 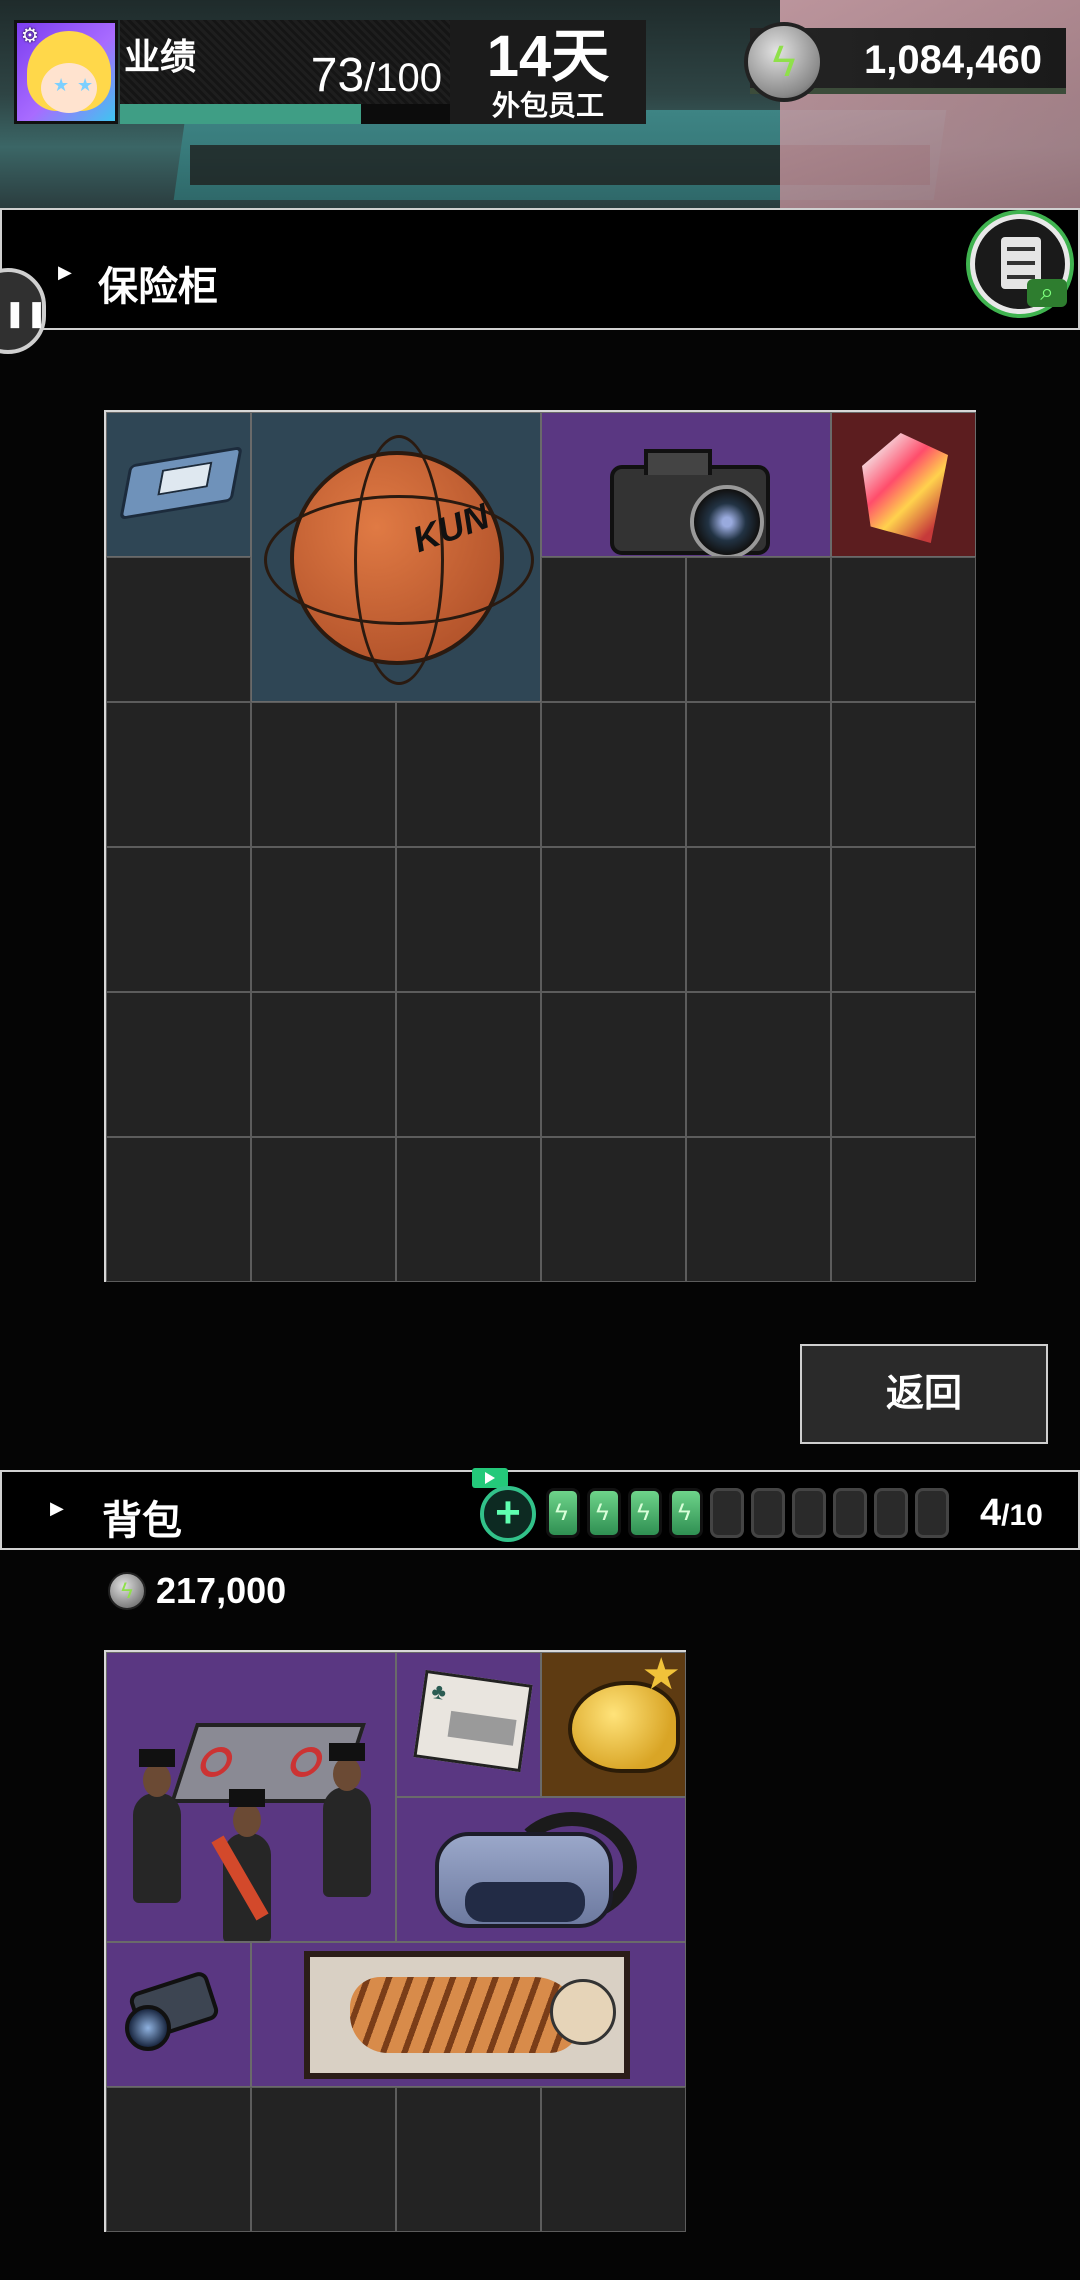 I want to click on item-travel-ticket: ♣, so click(x=468, y=1724).